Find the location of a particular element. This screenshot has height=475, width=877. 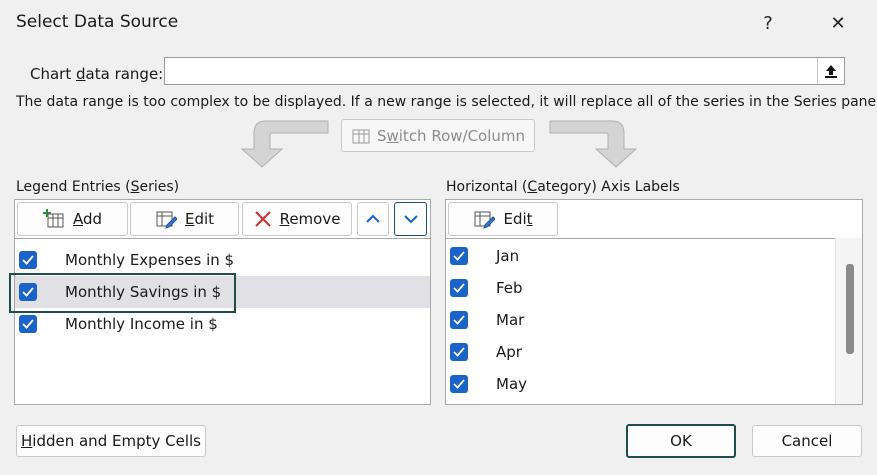

help-button: ? is located at coordinates (768, 23).